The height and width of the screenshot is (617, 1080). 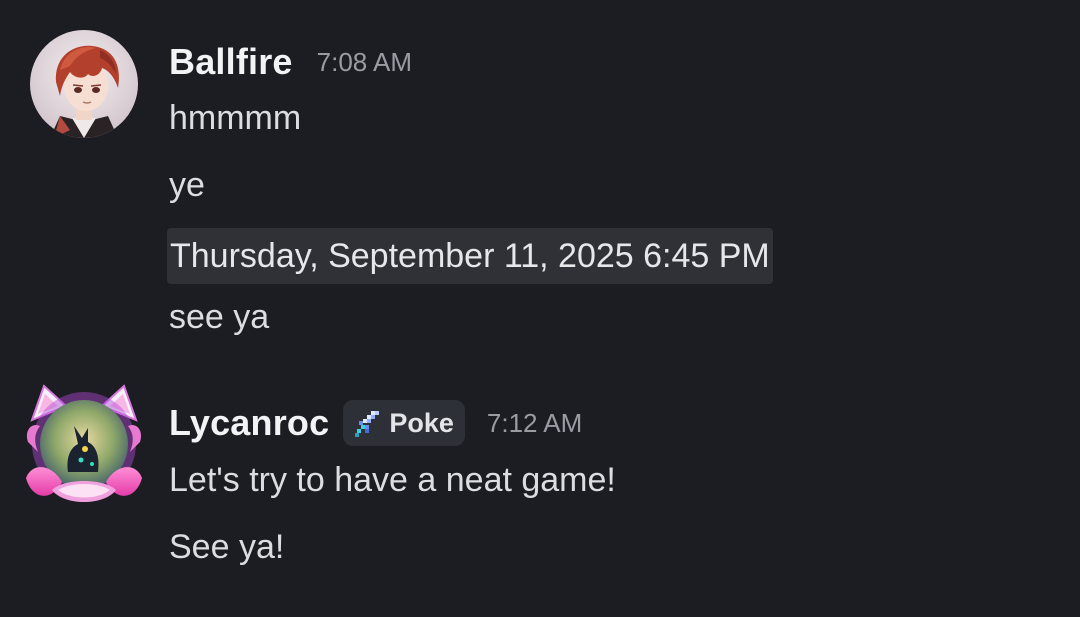 What do you see at coordinates (367, 424) in the screenshot?
I see `sword-icon` at bounding box center [367, 424].